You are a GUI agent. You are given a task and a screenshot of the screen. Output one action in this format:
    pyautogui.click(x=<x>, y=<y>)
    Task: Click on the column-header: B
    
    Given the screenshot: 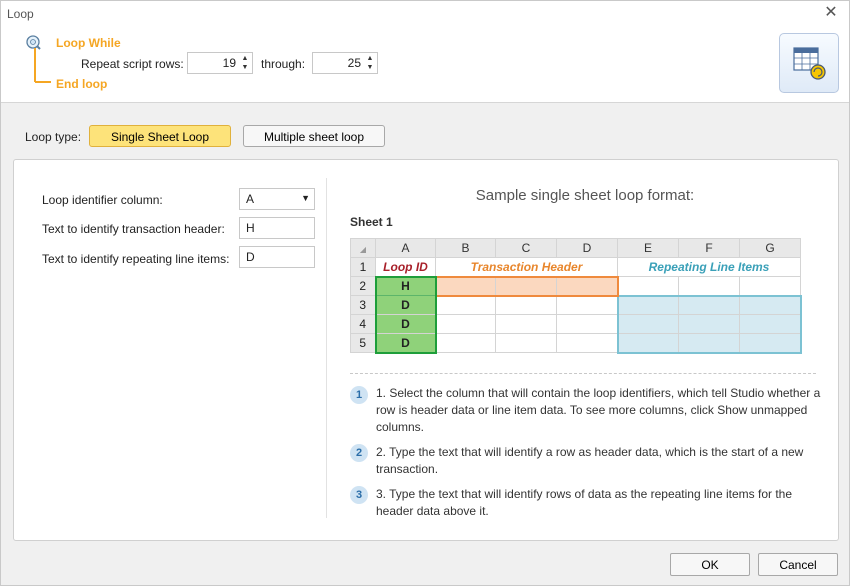 What is the action you would take?
    pyautogui.click(x=465, y=248)
    